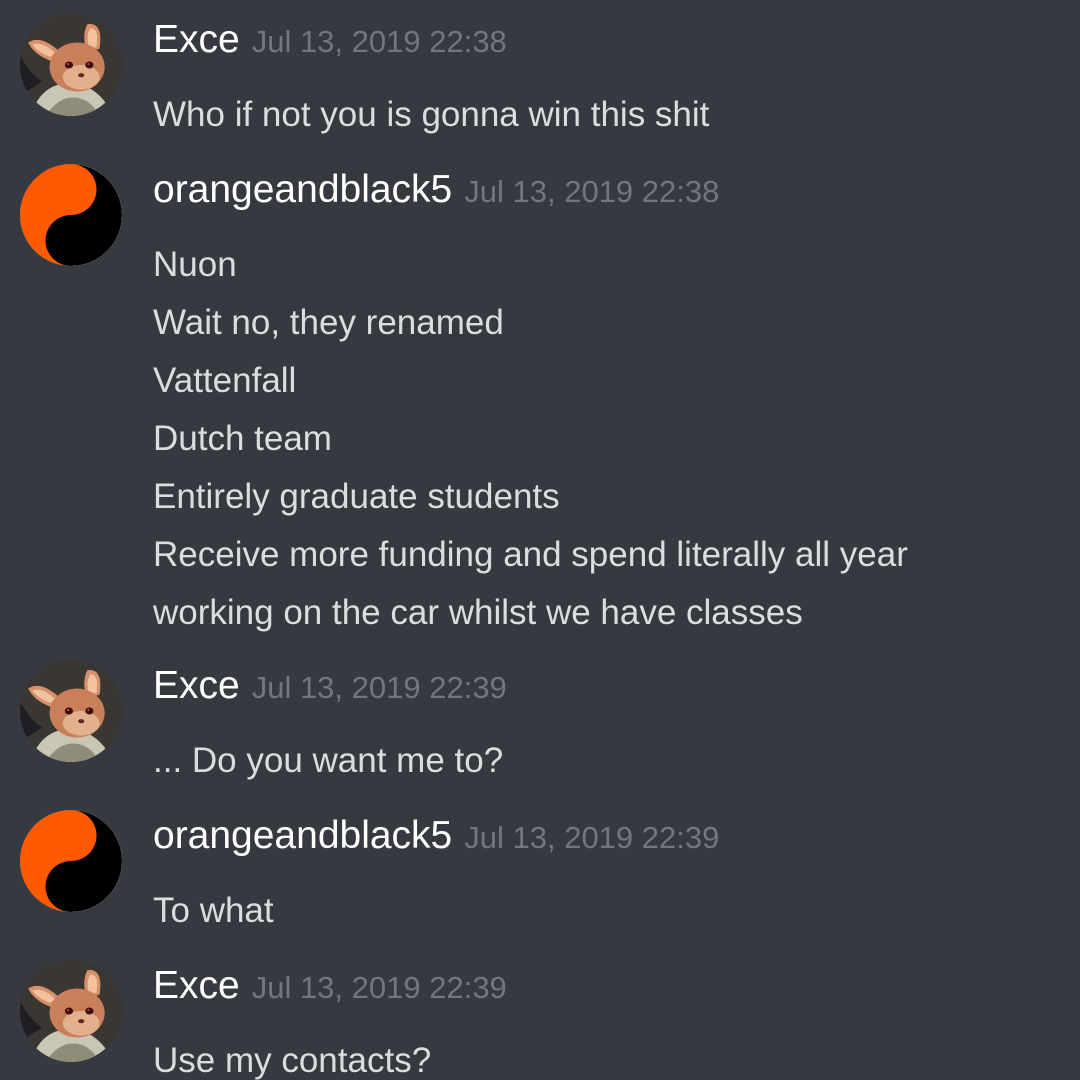 The height and width of the screenshot is (1080, 1080). What do you see at coordinates (195, 264) in the screenshot?
I see `message-line: Nuon` at bounding box center [195, 264].